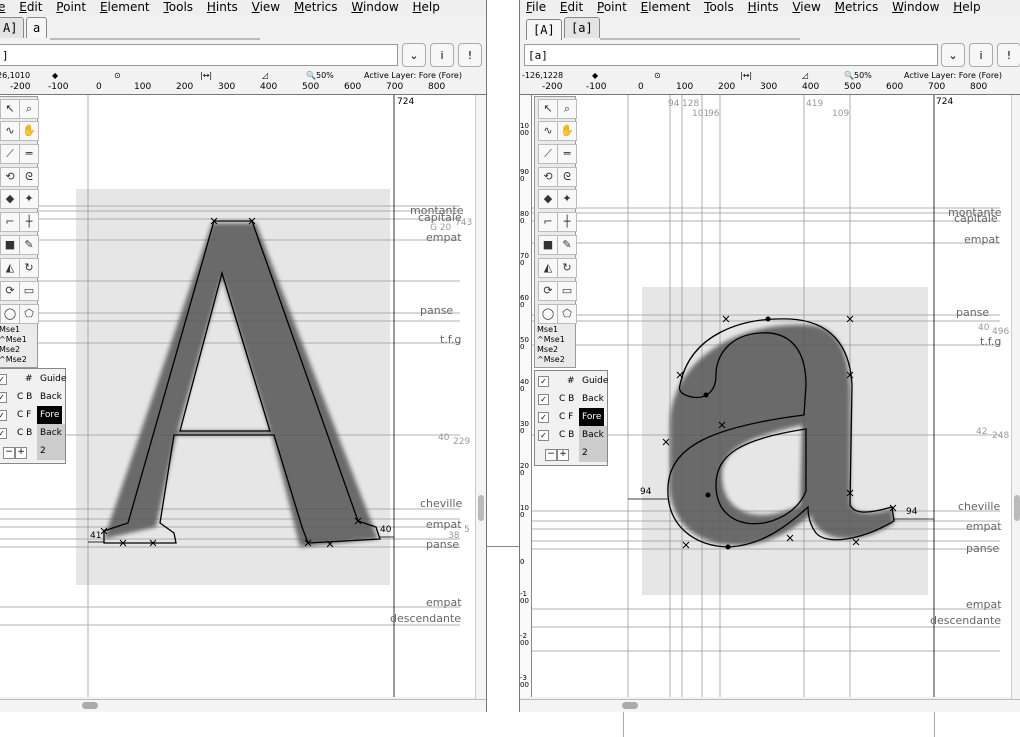  Describe the element at coordinates (37, 27) in the screenshot. I see `tab-a: a` at that location.